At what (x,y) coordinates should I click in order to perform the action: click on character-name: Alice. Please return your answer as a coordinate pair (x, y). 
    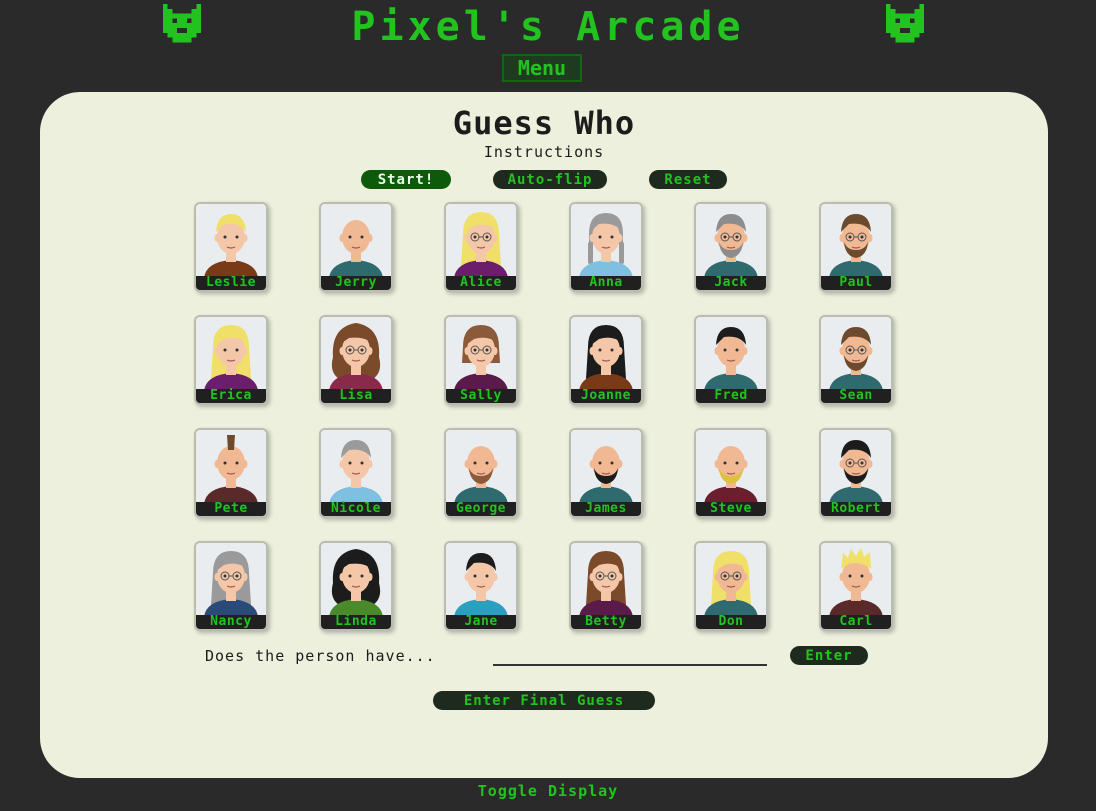
    Looking at the image, I should click on (481, 283).